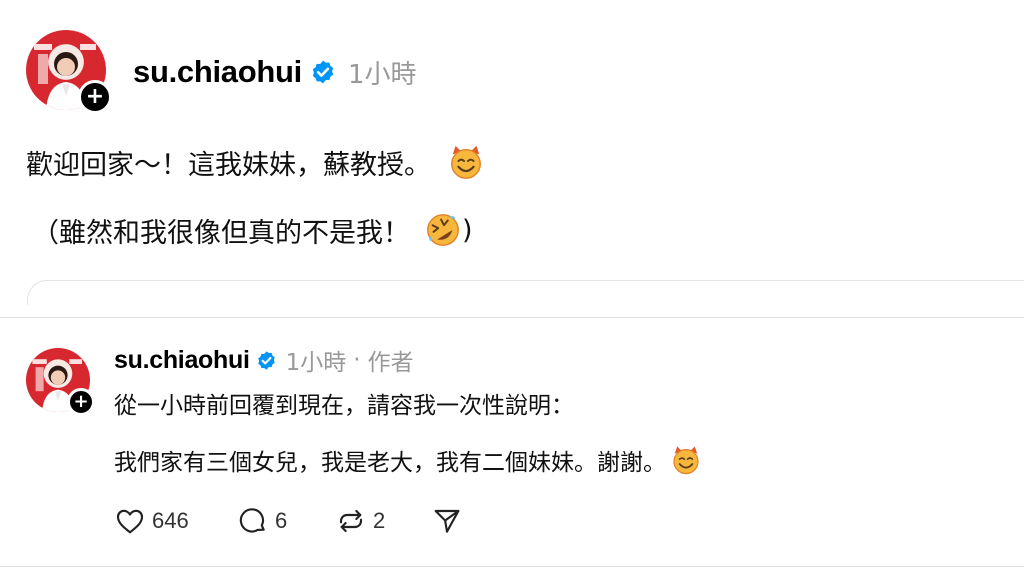 This screenshot has height=576, width=1024. I want to click on send-icon, so click(447, 521).